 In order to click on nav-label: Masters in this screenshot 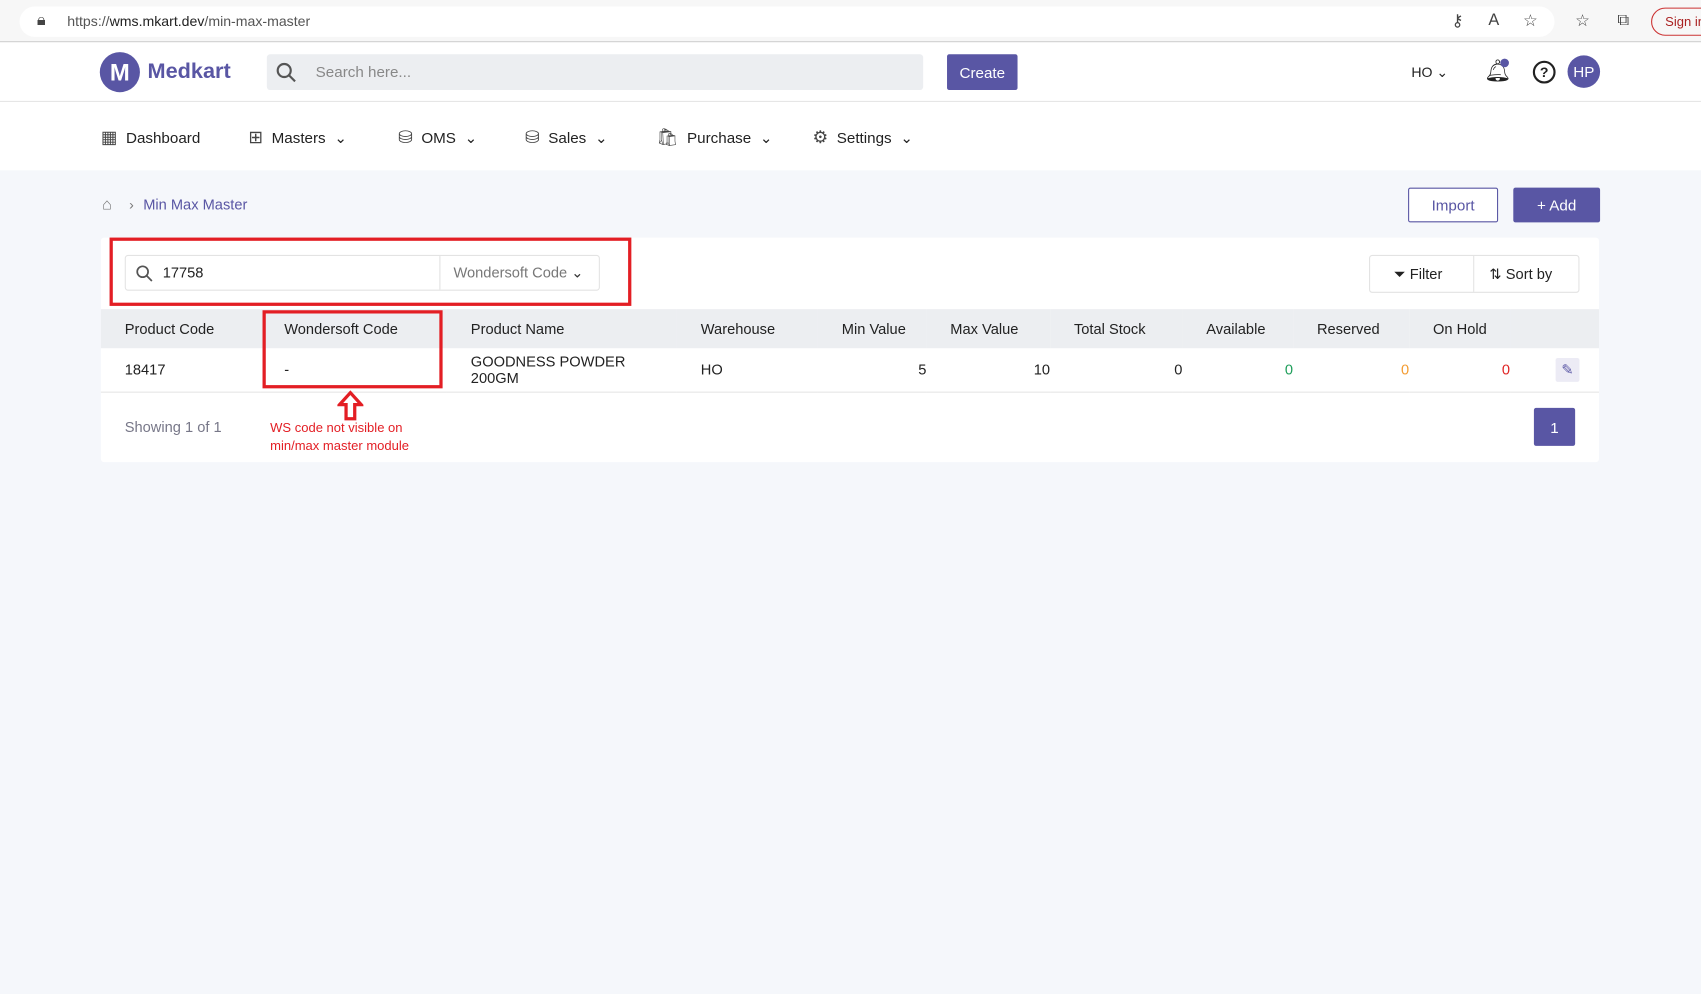, I will do `click(298, 138)`.